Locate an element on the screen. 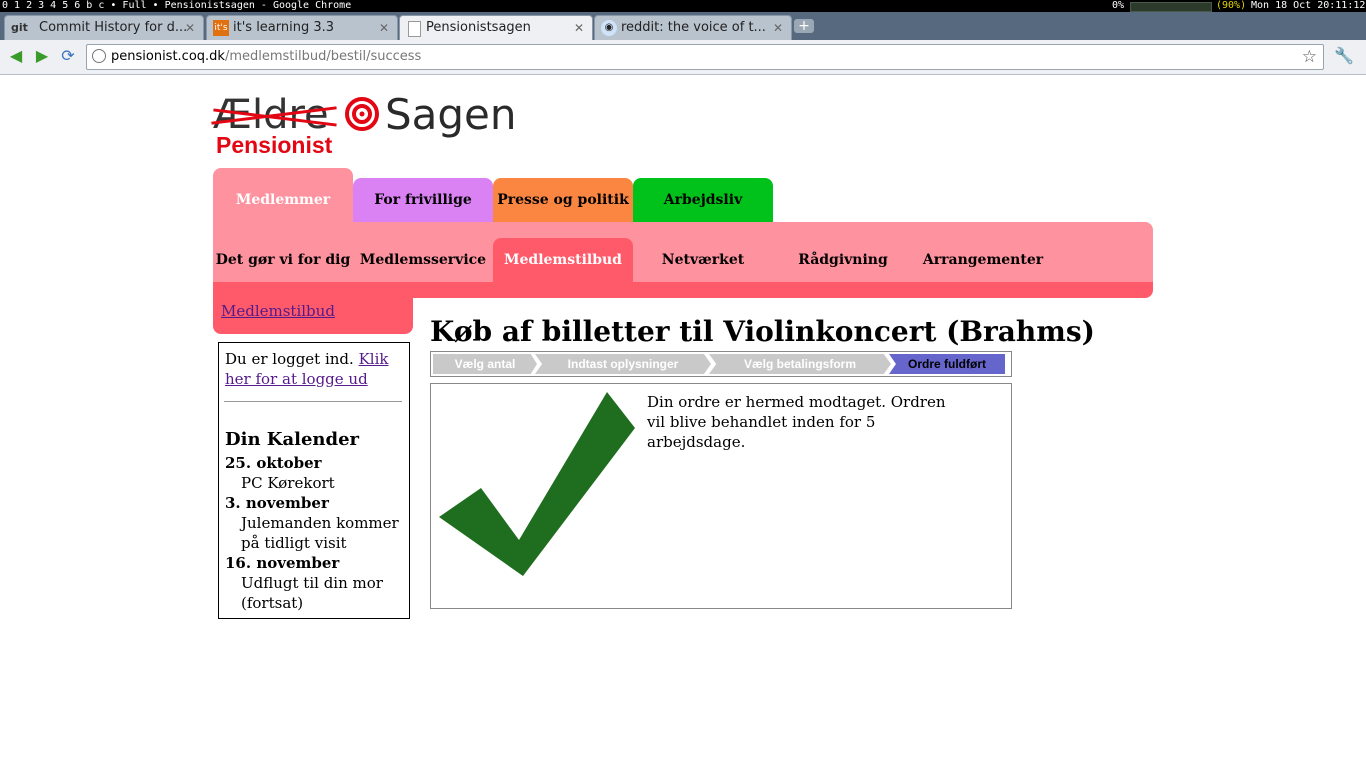 The height and width of the screenshot is (768, 1366). cpu-readout: 0% is located at coordinates (1118, 5).